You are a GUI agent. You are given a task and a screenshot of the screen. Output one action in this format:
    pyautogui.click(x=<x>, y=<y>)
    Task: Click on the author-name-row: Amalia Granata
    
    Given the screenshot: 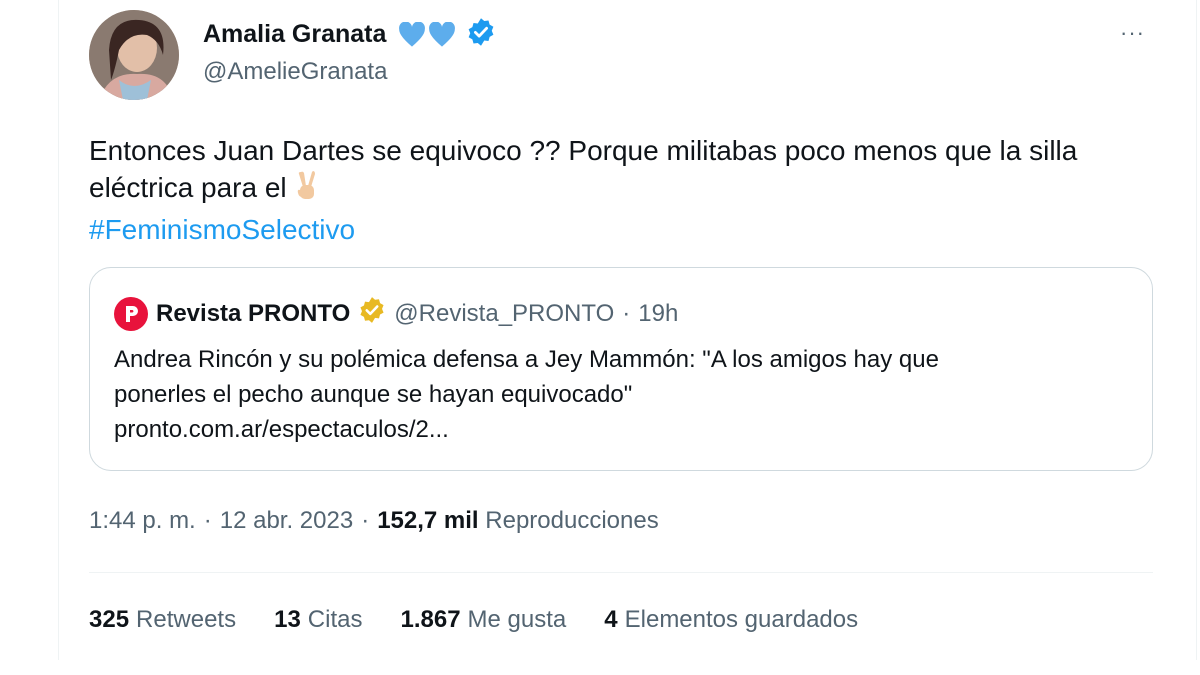 What is the action you would take?
    pyautogui.click(x=349, y=34)
    